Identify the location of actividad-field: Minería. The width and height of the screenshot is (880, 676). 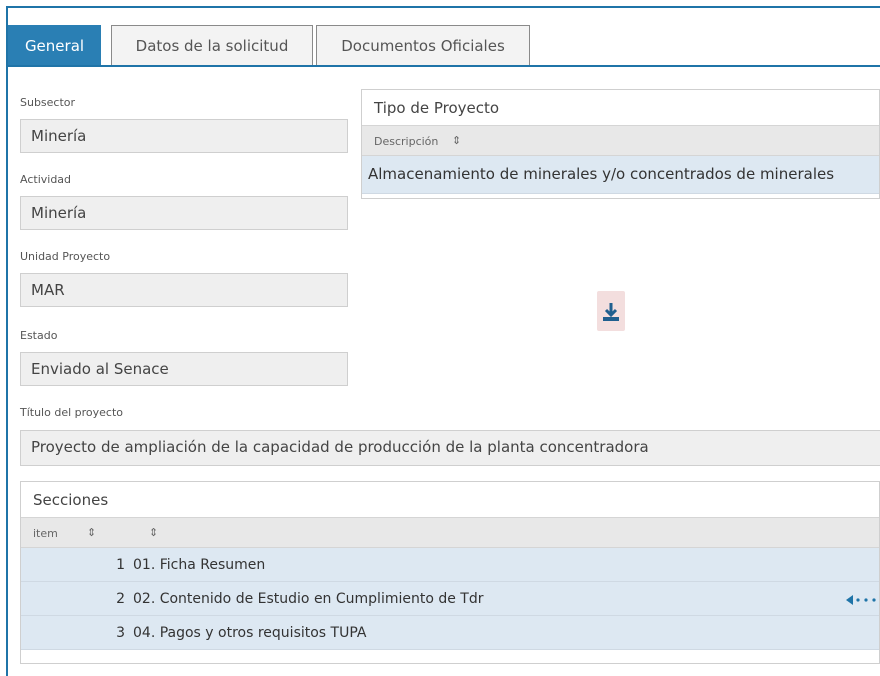
(184, 213).